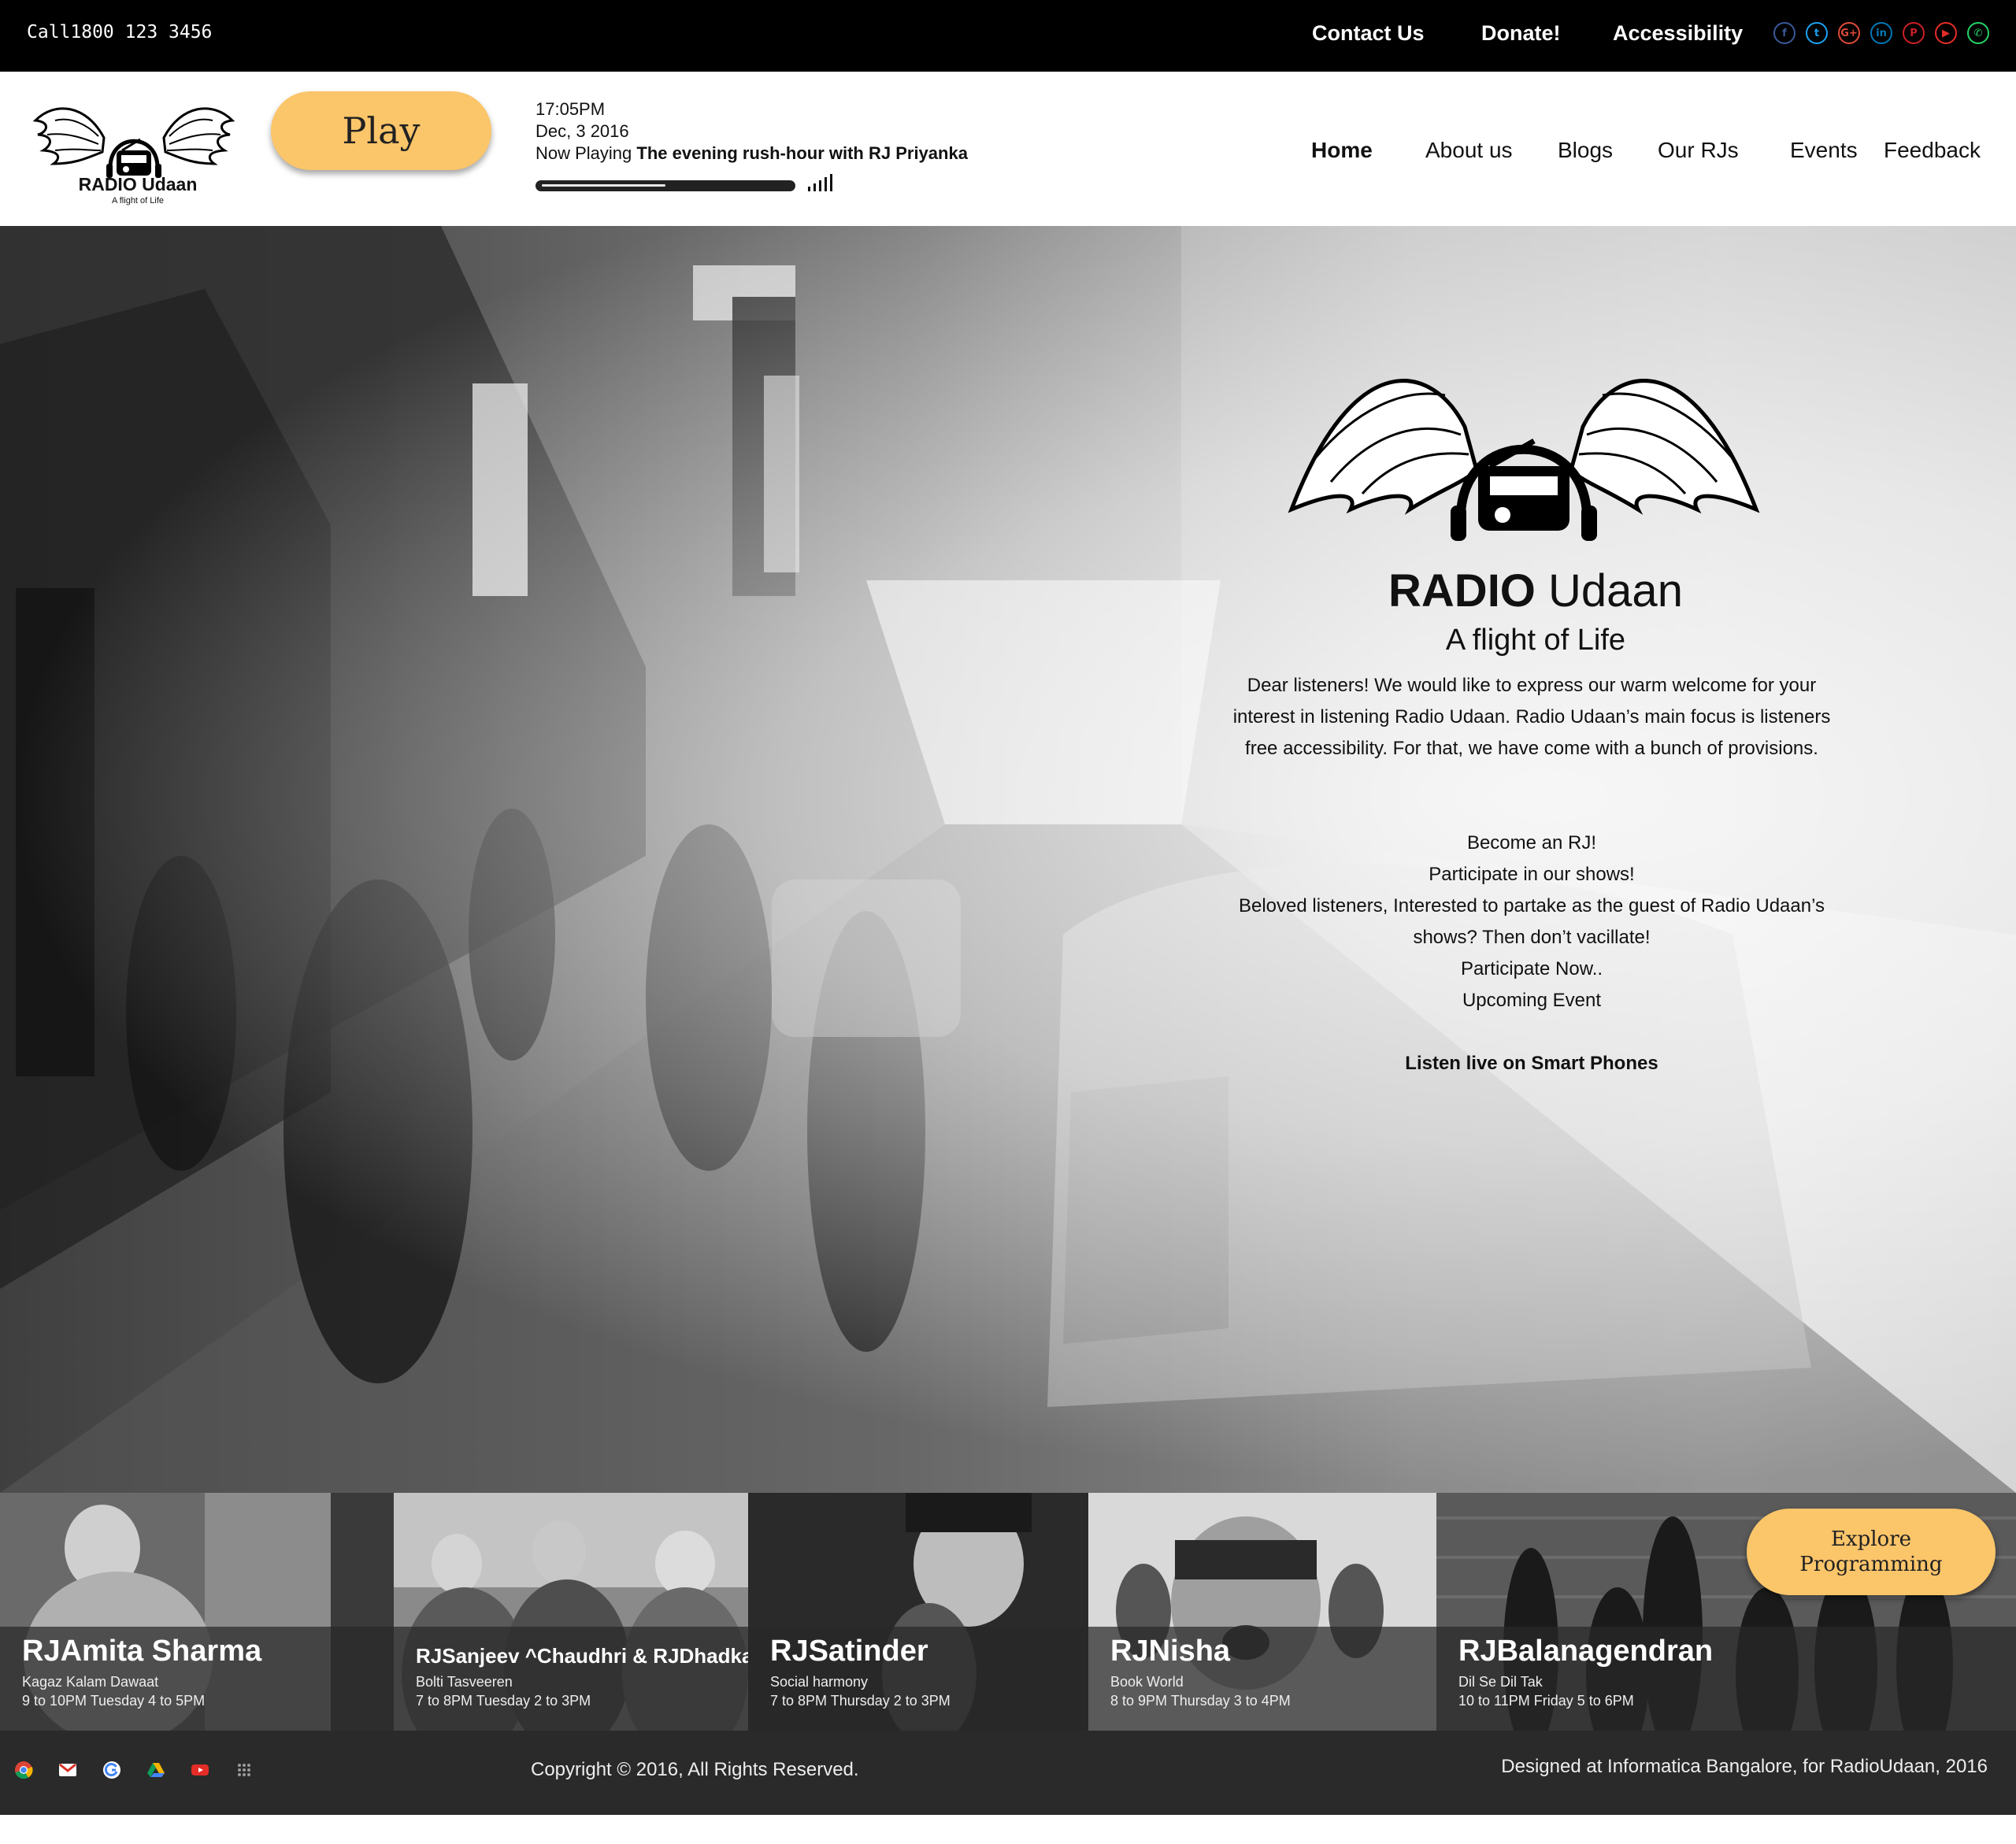  Describe the element at coordinates (1531, 1001) in the screenshot. I see `upcoming-event-link: Upcoming Event` at that location.